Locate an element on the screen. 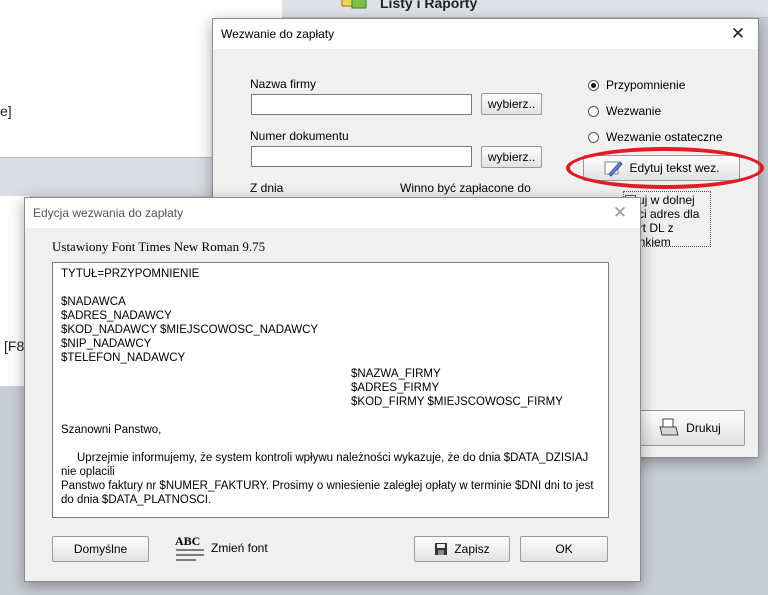 This screenshot has height=595, width=768. radio-wezwanie: Wezwanie is located at coordinates (624, 111).